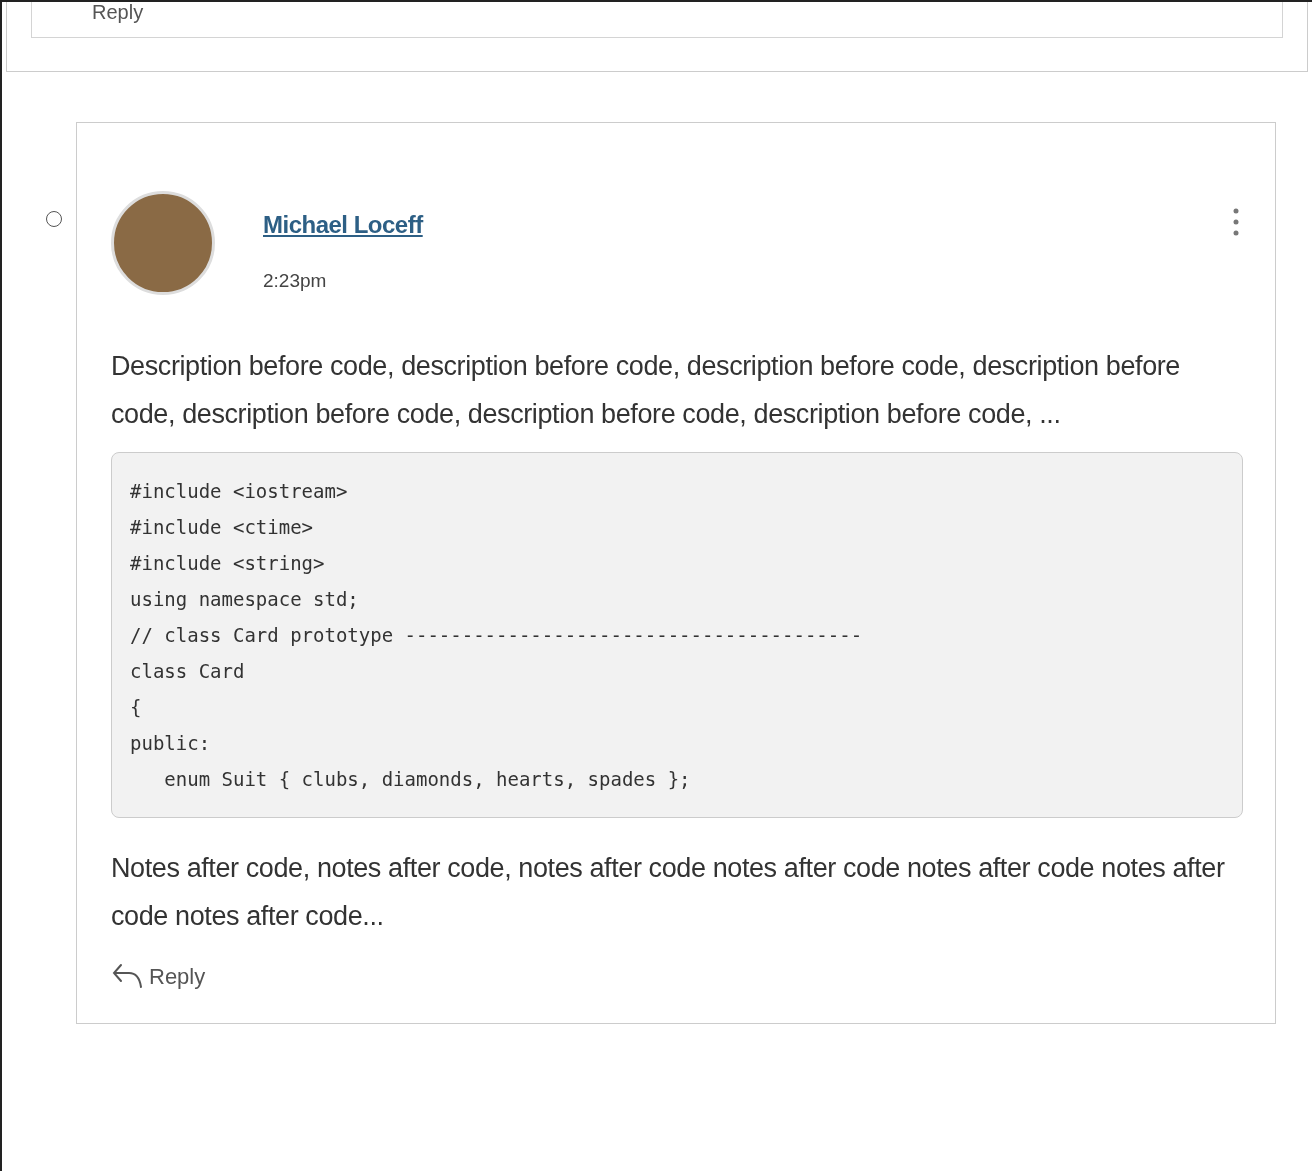 The image size is (1312, 1171). What do you see at coordinates (128, 976) in the screenshot?
I see `reply-arrow-icon` at bounding box center [128, 976].